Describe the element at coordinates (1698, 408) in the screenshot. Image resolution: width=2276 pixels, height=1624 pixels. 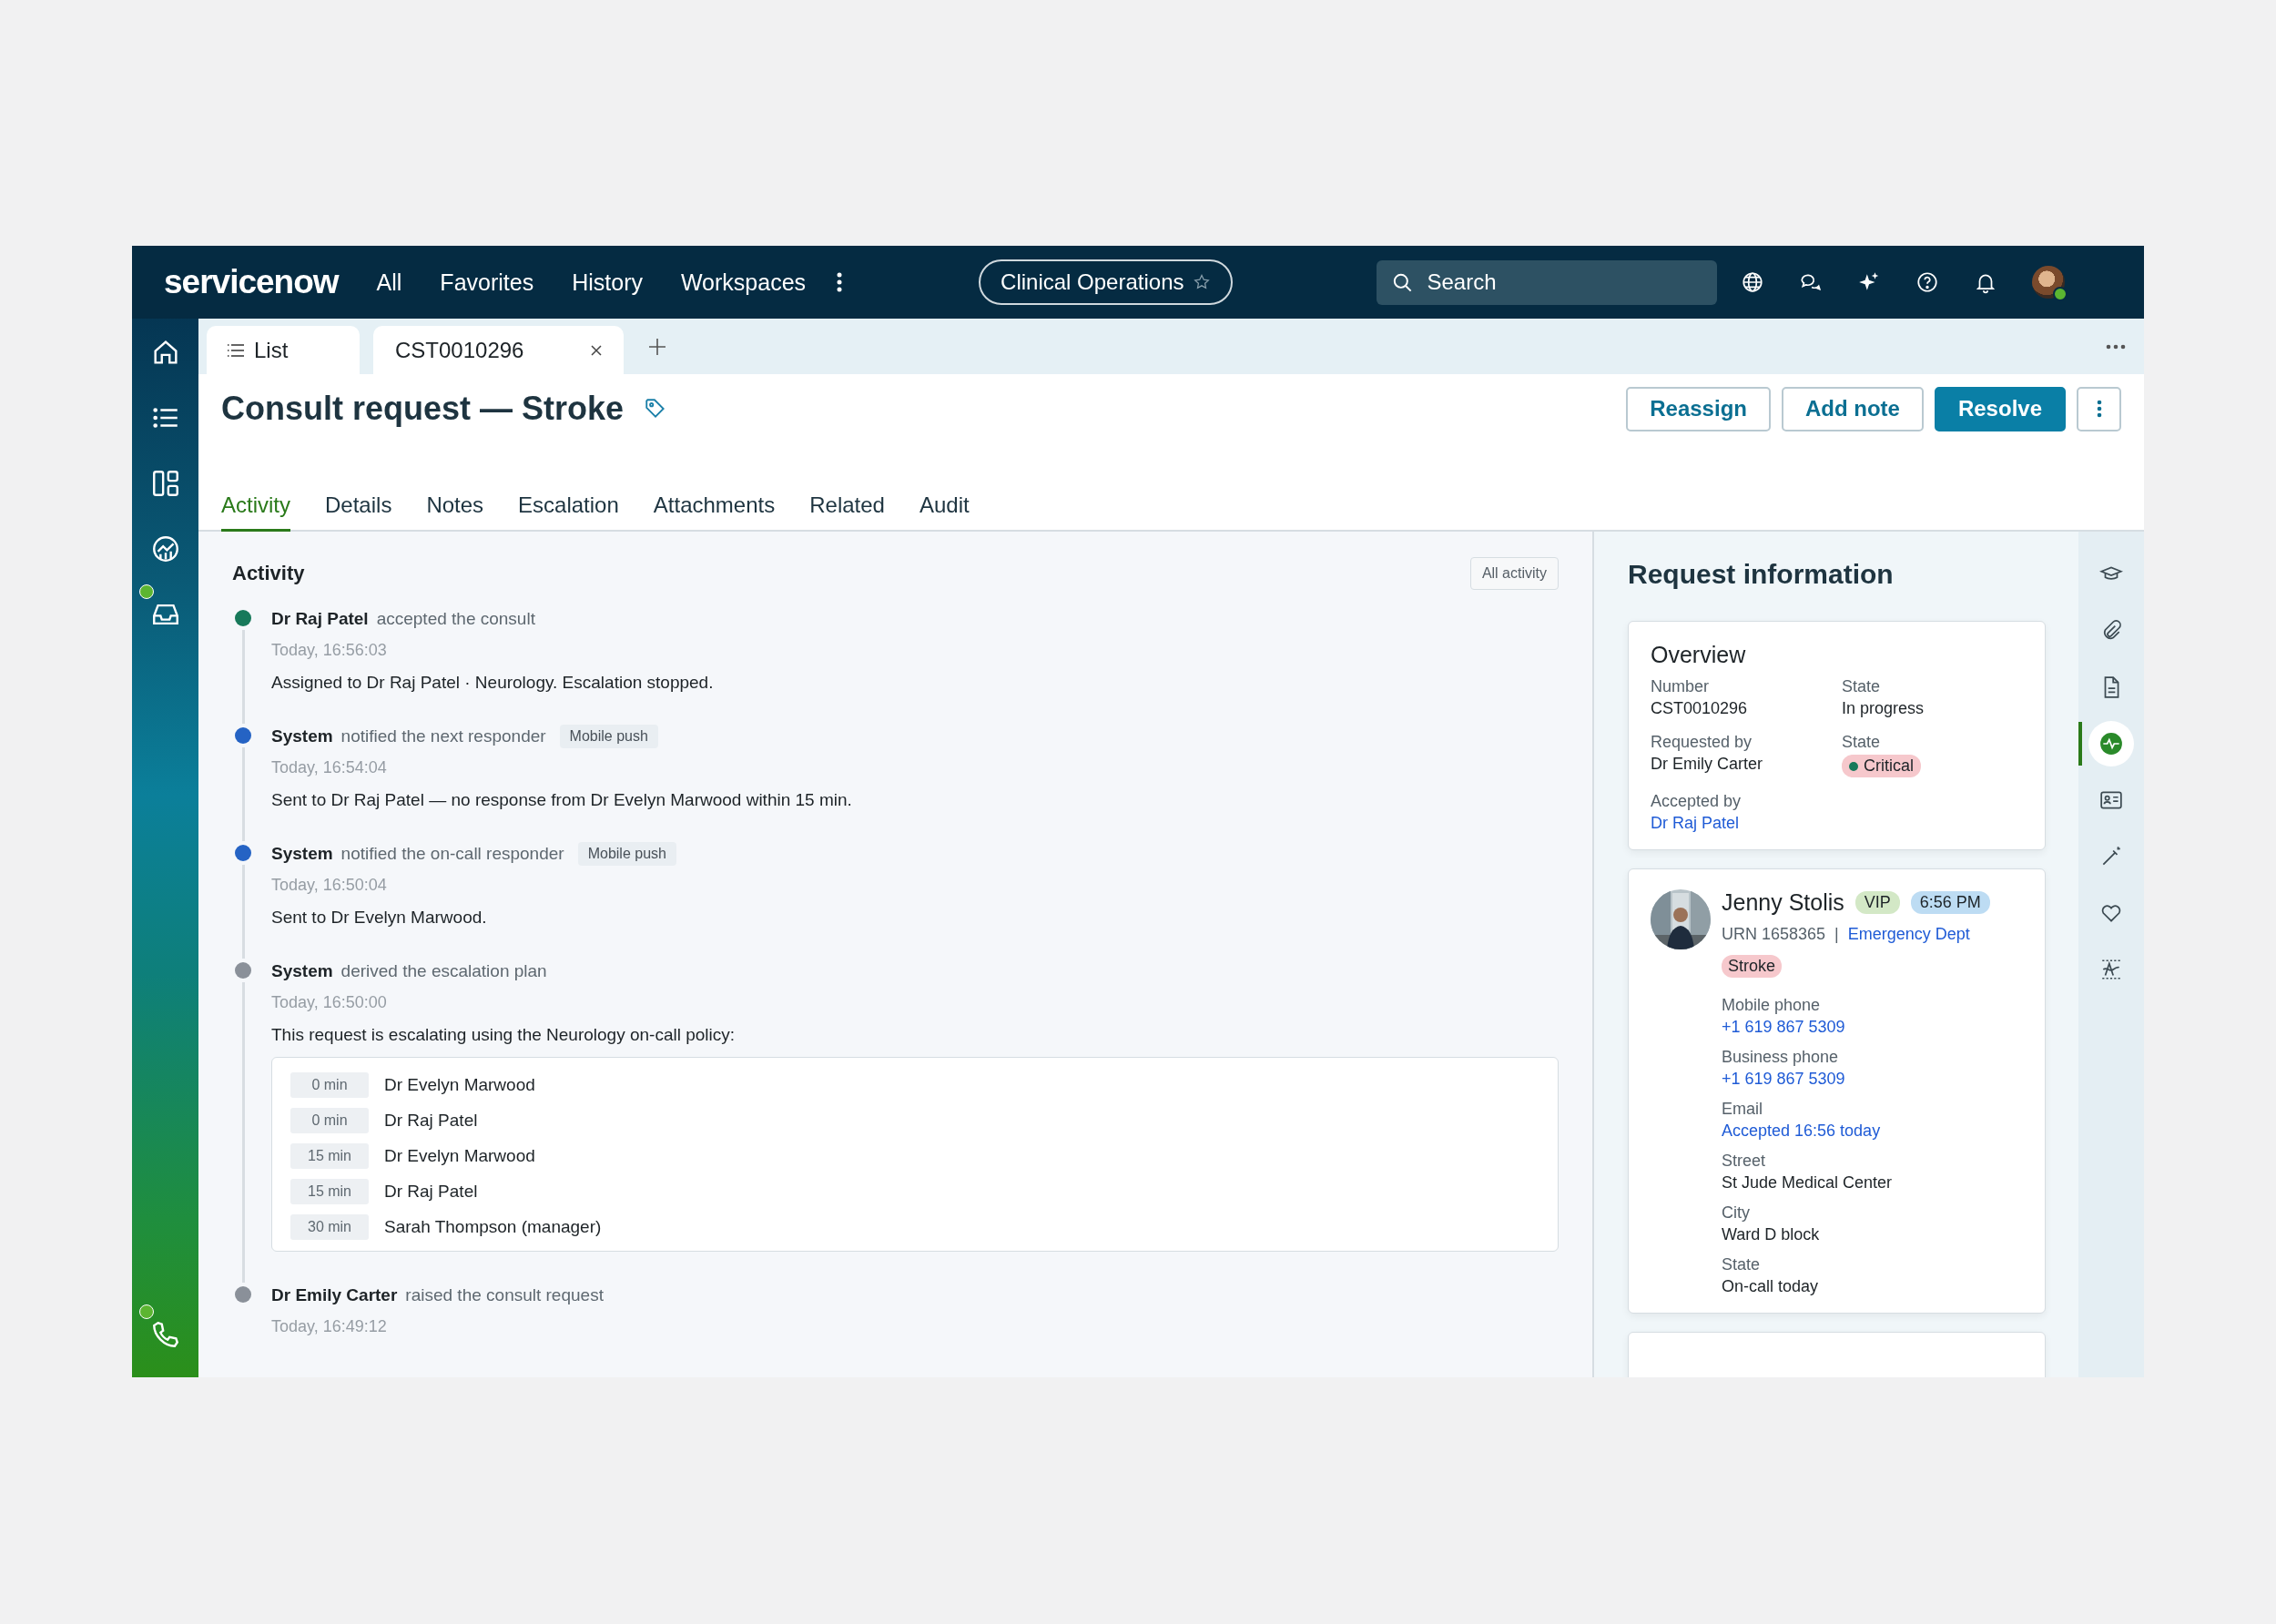
I see `action-button: Reassign` at that location.